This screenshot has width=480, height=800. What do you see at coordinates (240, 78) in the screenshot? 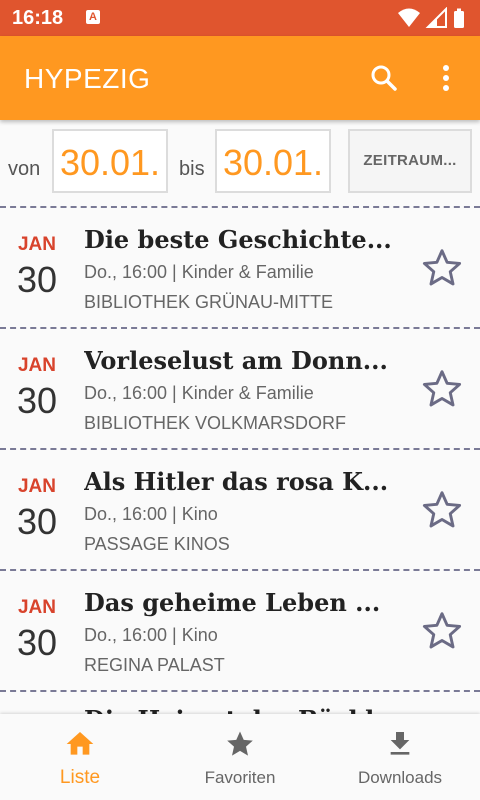
I see `app-bar: HYPEZIG` at bounding box center [240, 78].